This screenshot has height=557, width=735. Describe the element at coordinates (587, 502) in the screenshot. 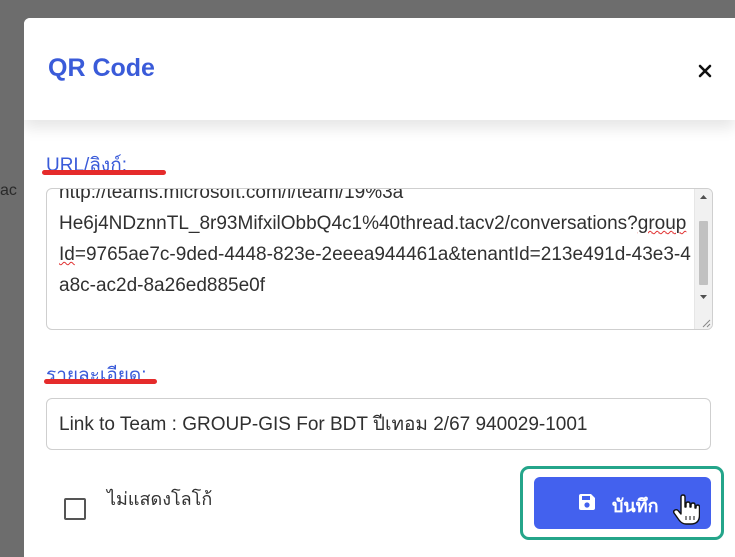

I see `floppy-disk-icon` at that location.